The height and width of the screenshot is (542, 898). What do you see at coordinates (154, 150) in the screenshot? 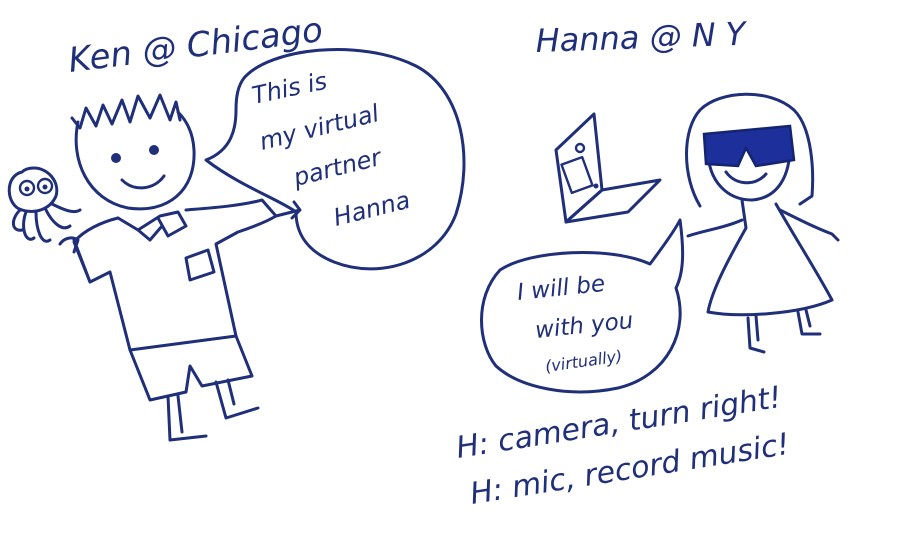
I see `ken-right-eye` at bounding box center [154, 150].